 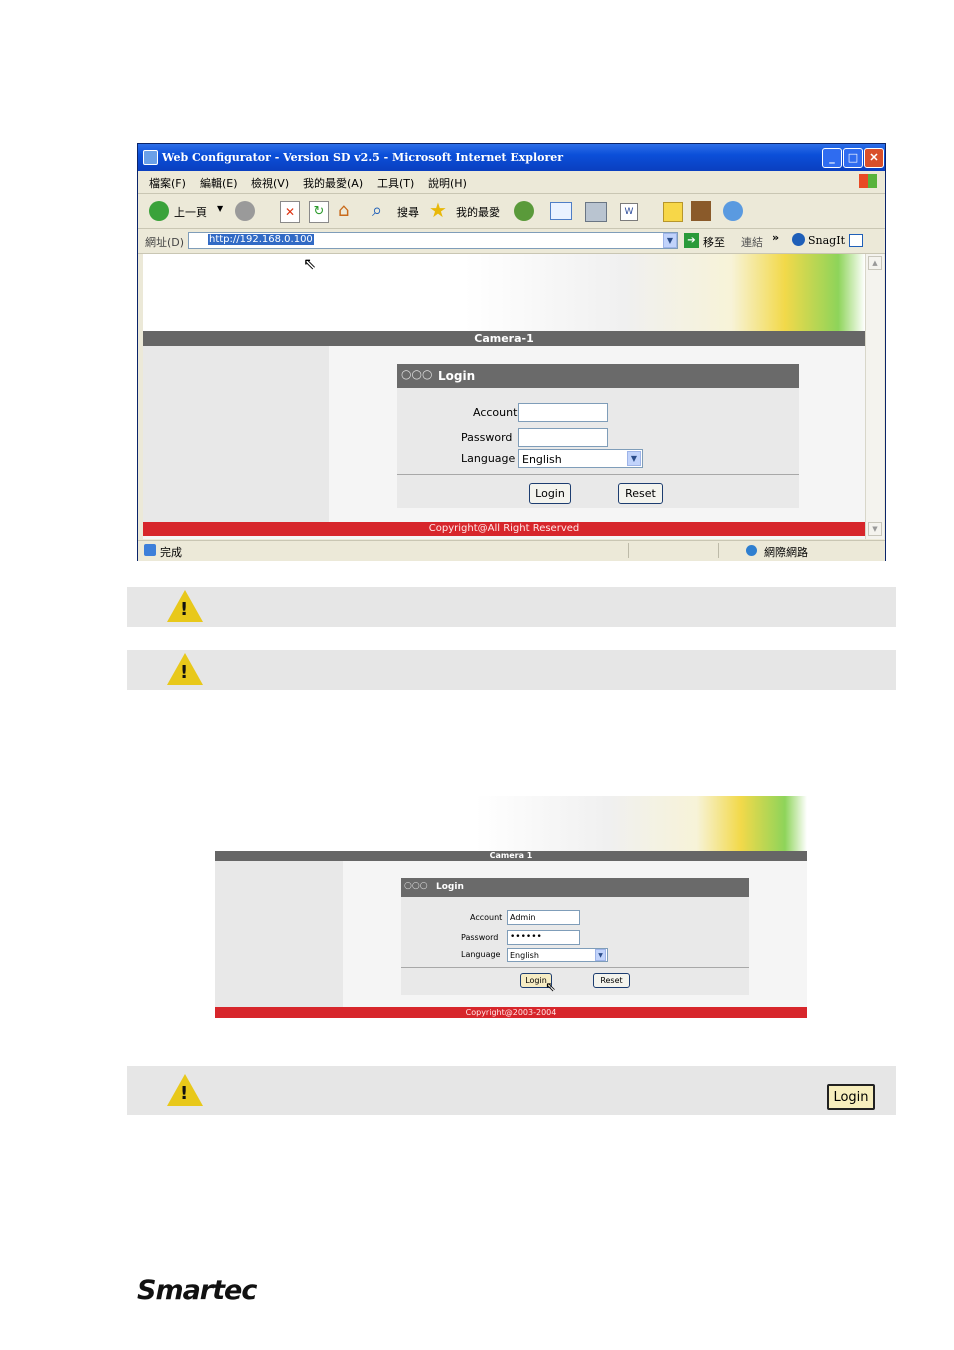 What do you see at coordinates (167, 183) in the screenshot?
I see `menu-file: 檔案(F)` at bounding box center [167, 183].